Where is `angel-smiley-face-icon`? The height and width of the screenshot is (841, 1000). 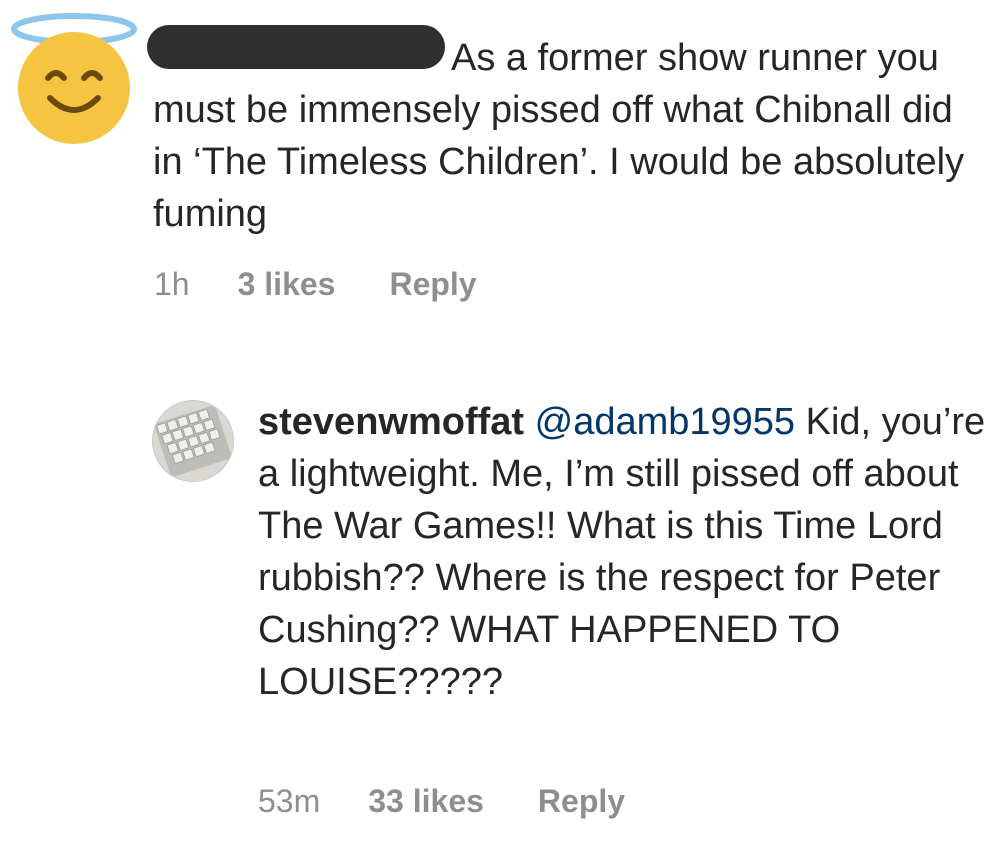 angel-smiley-face-icon is located at coordinates (76, 78).